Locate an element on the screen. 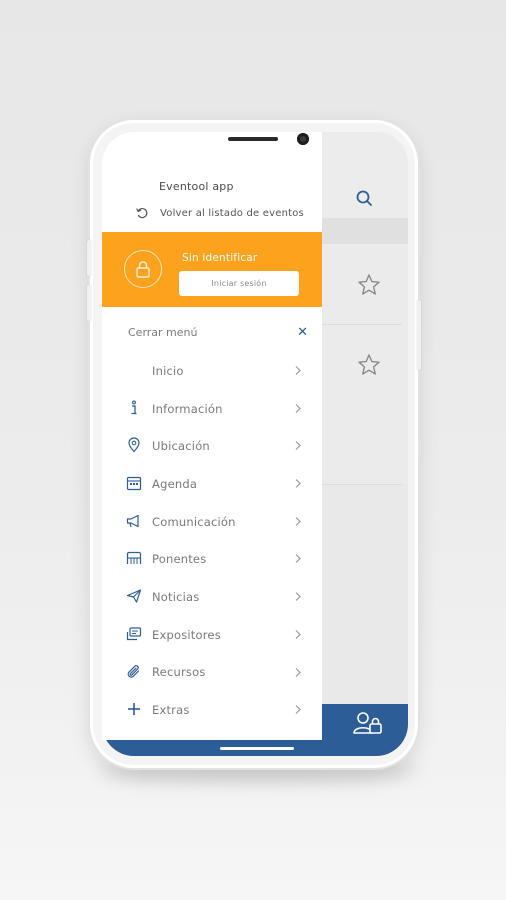 The height and width of the screenshot is (900, 506). menu-item-label: Noticias is located at coordinates (176, 596).